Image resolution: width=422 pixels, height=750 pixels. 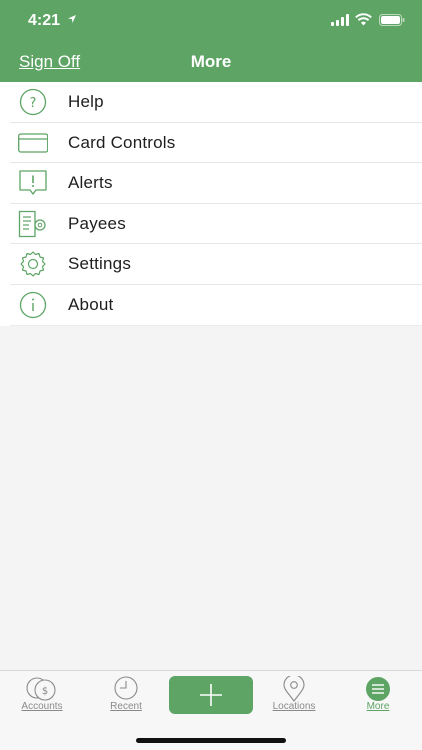 What do you see at coordinates (97, 223) in the screenshot?
I see `menu-item-label: Payees` at bounding box center [97, 223].